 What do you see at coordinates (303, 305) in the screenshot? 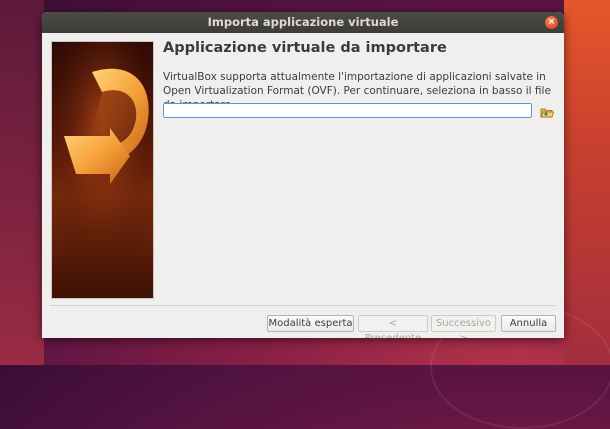
I see `footer-separator` at bounding box center [303, 305].